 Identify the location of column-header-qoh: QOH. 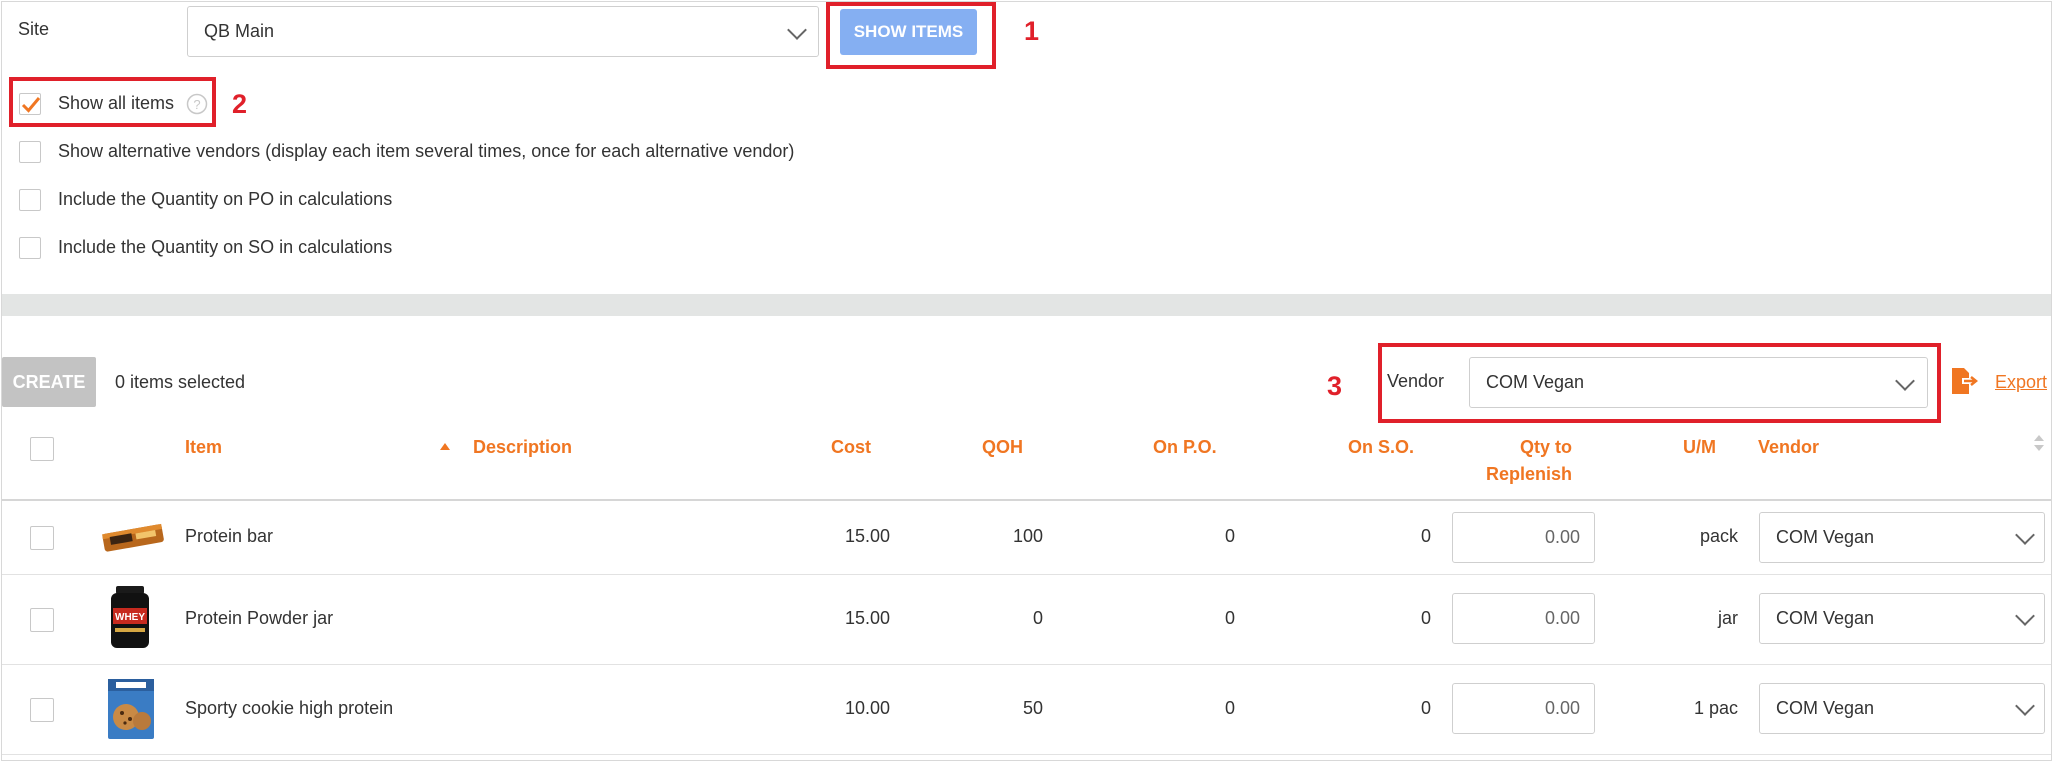
(1002, 447).